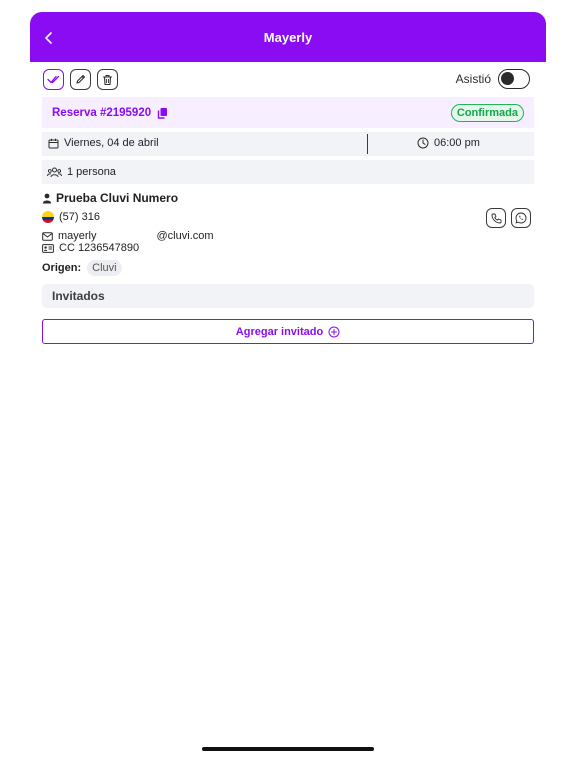 The width and height of the screenshot is (576, 768). Describe the element at coordinates (54, 172) in the screenshot. I see `people-icon` at that location.